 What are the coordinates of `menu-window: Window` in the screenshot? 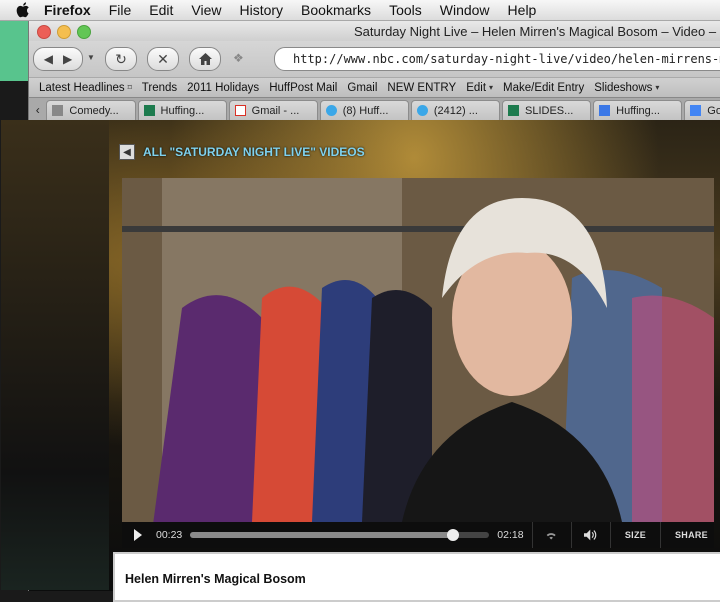 It's located at (465, 10).